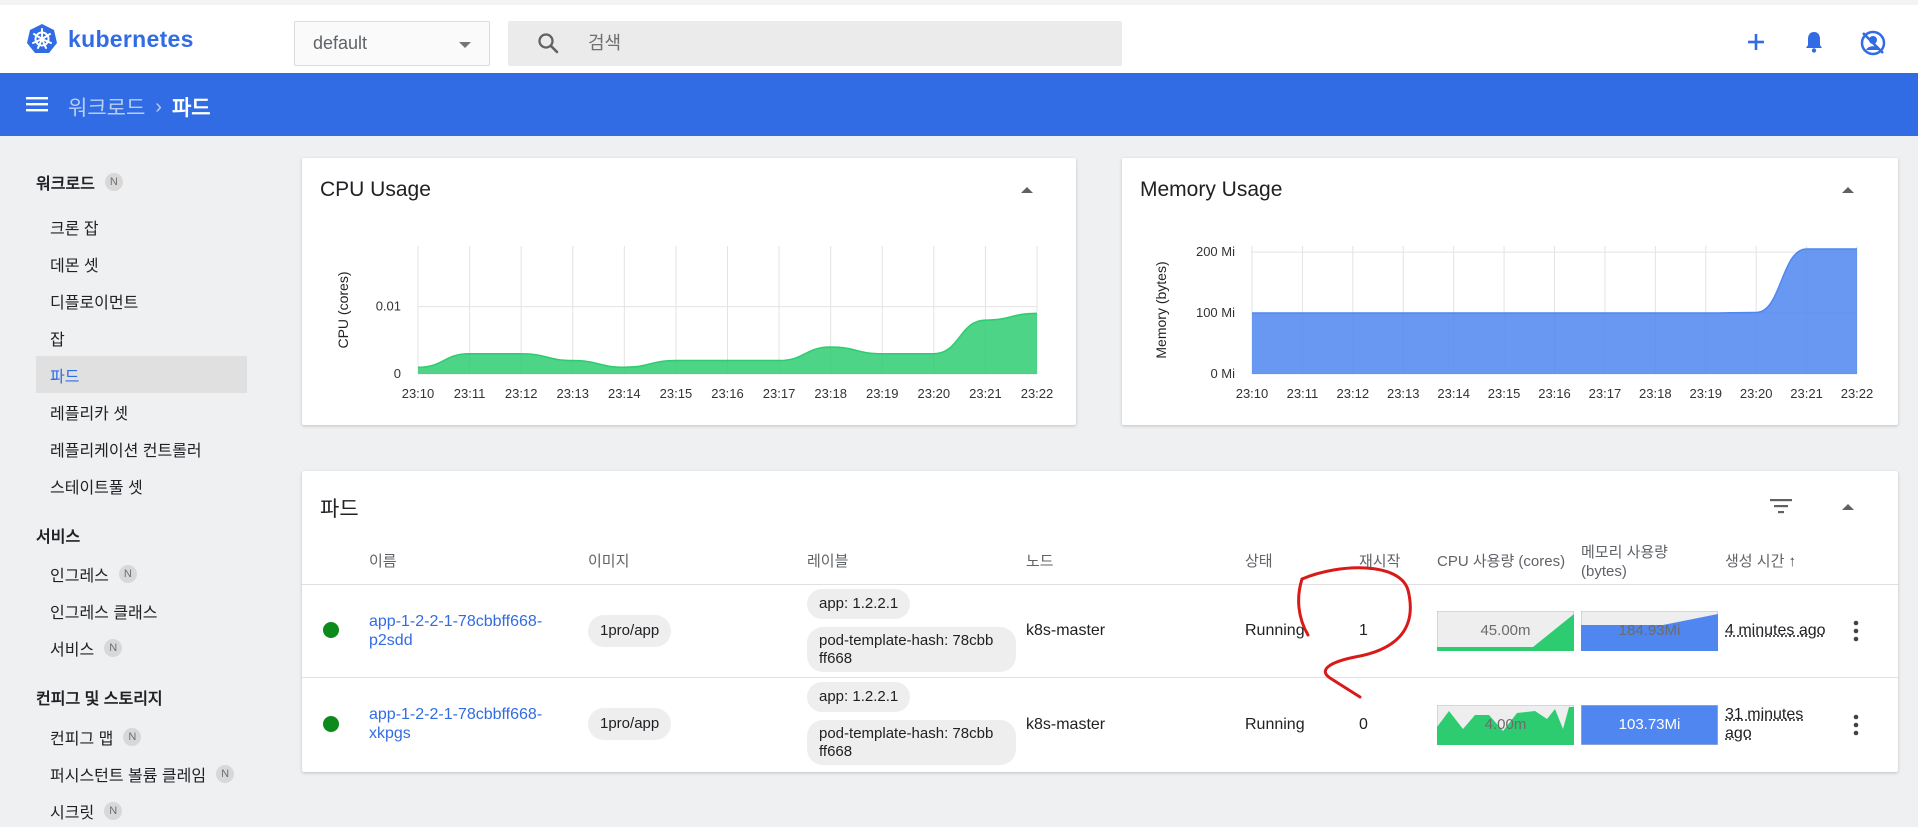  What do you see at coordinates (141, 411) in the screenshot?
I see `sidebar-item-replicasets: 레플리카 셋` at bounding box center [141, 411].